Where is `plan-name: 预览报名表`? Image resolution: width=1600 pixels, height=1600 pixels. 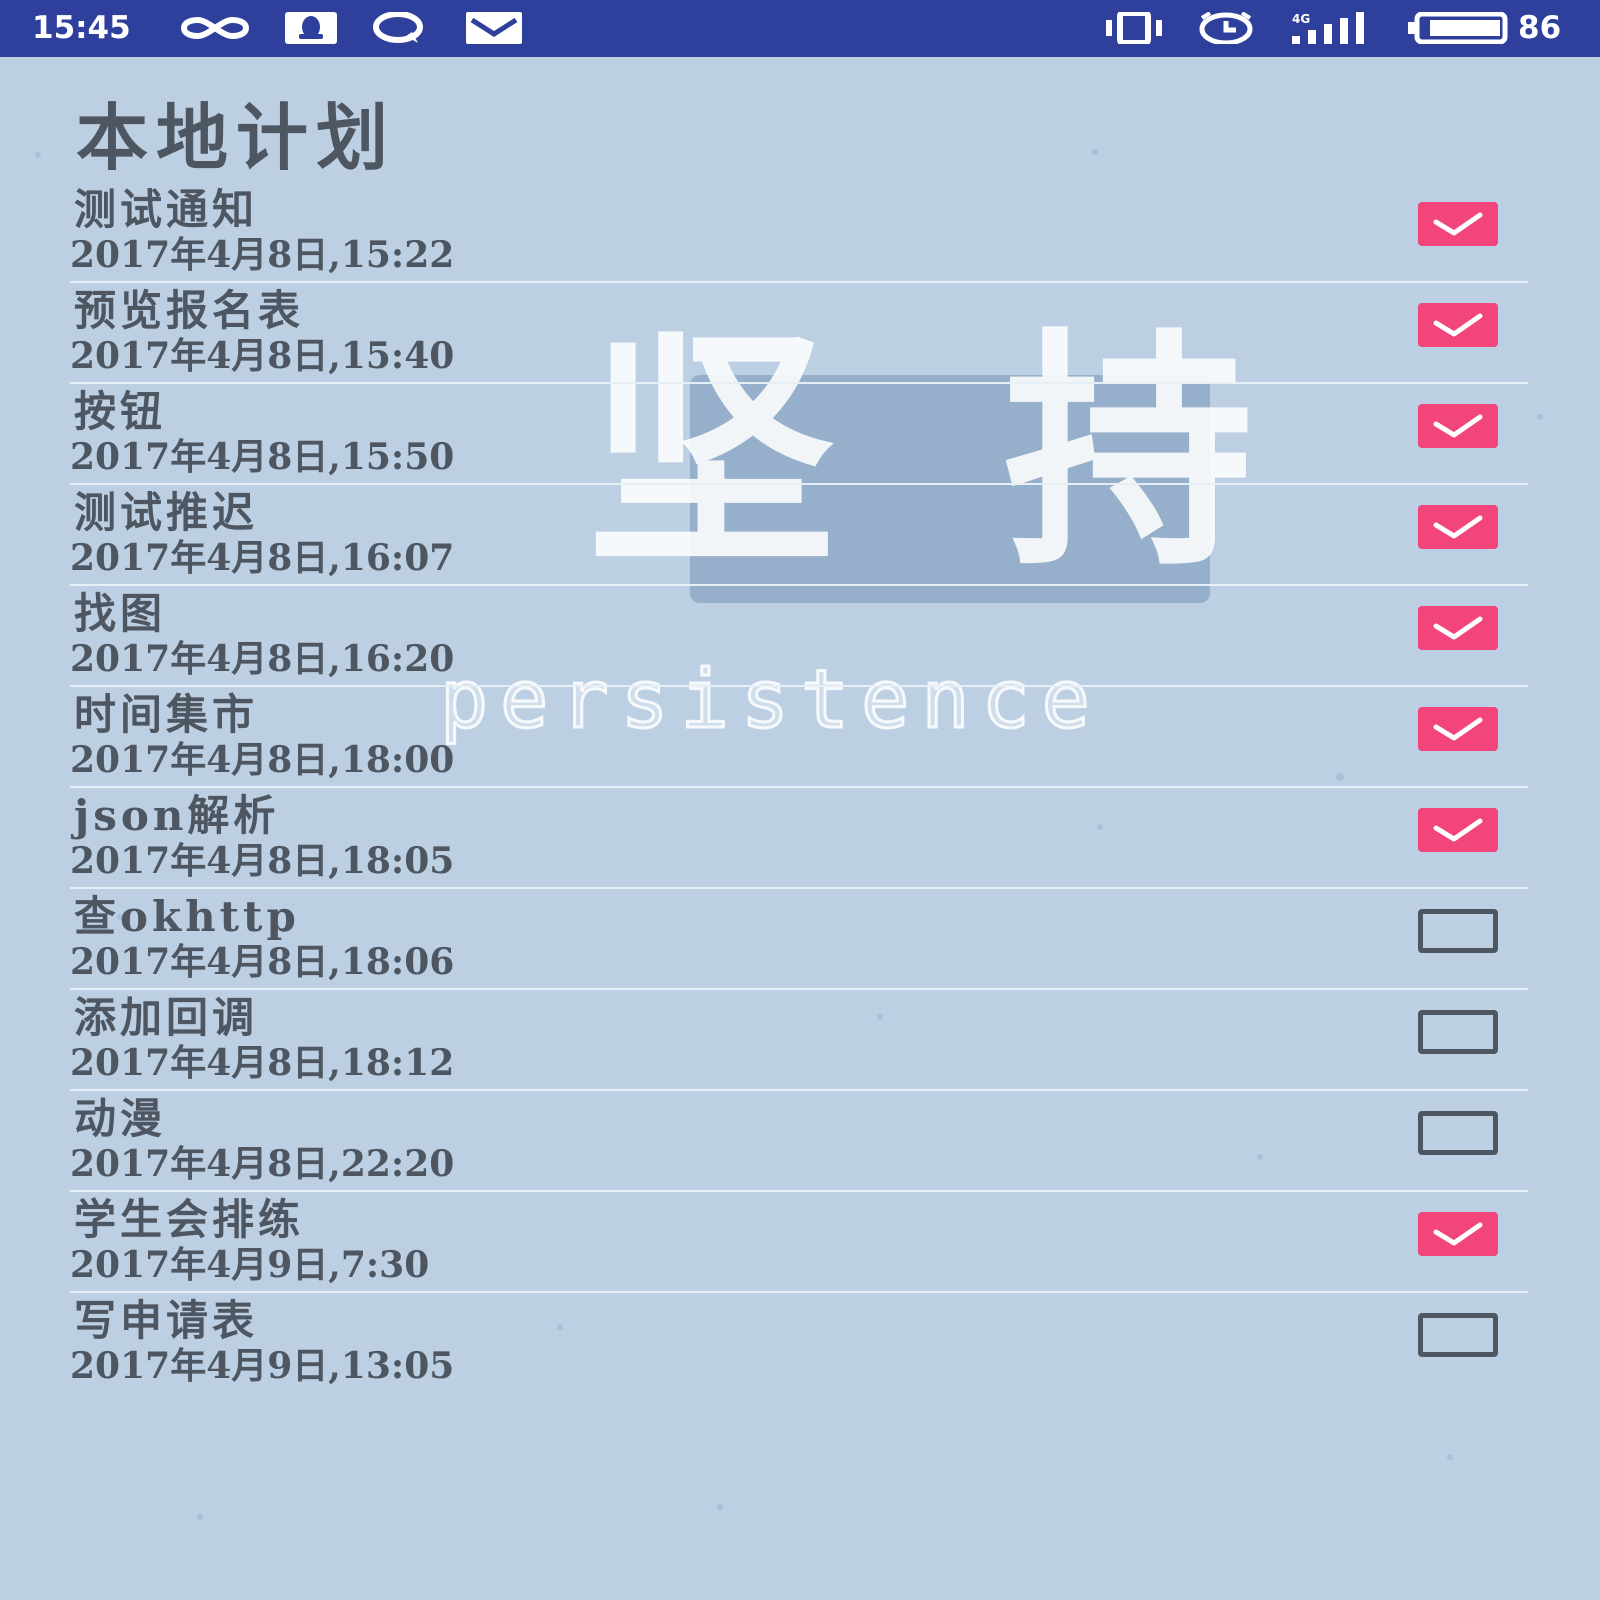
plan-name: 预览报名表 is located at coordinates (189, 310).